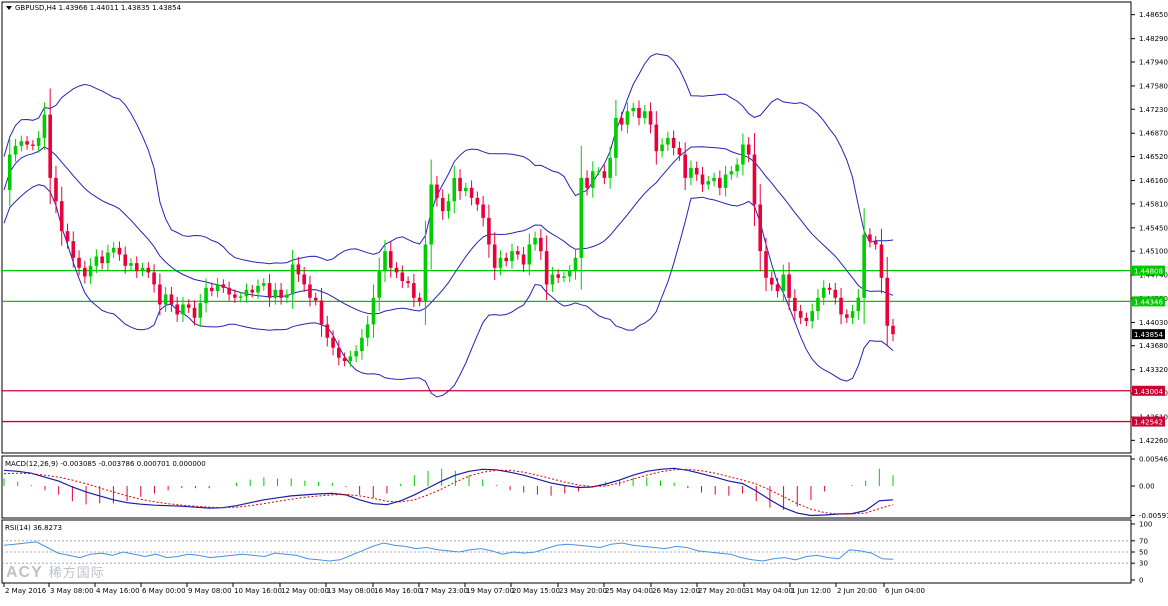 Image resolution: width=1168 pixels, height=606 pixels. Describe the element at coordinates (1153, 516) in the screenshot. I see `macd-tick-label: -0.005971` at that location.